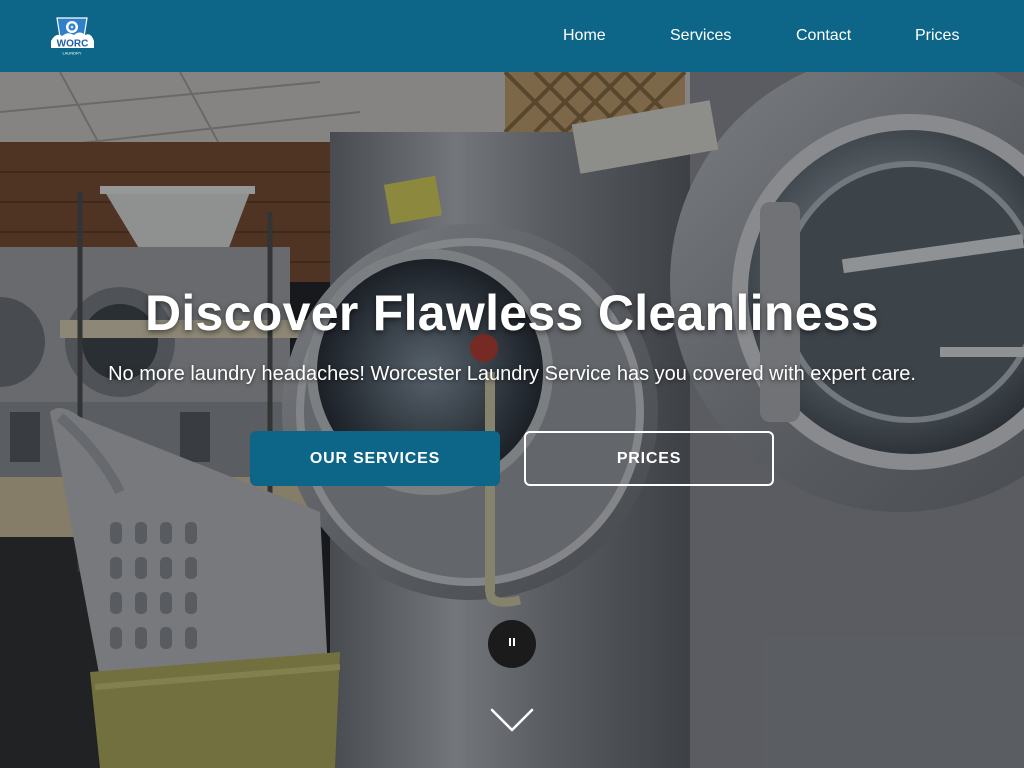 This screenshot has height=768, width=1024. What do you see at coordinates (512, 720) in the screenshot?
I see `chevron-down-icon` at bounding box center [512, 720].